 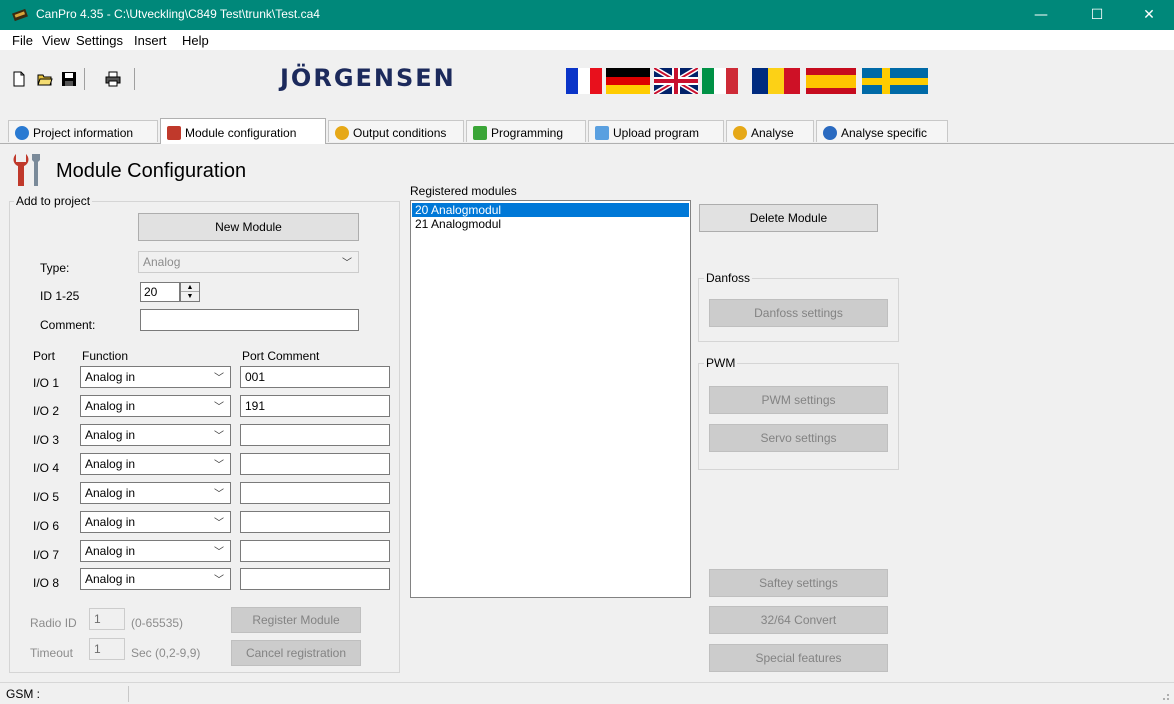 I want to click on magnifier-icon, so click(x=830, y=132).